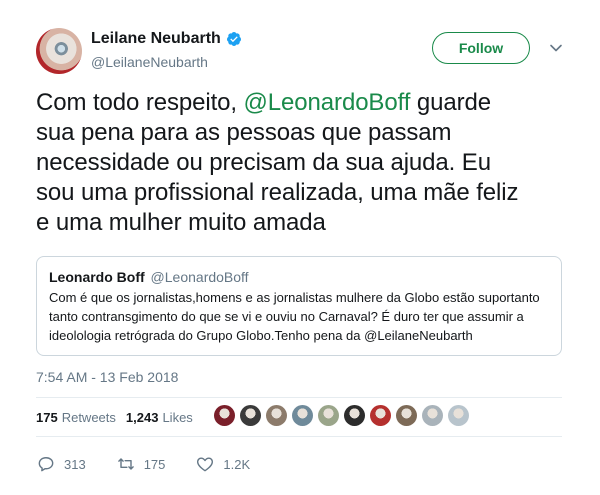  What do you see at coordinates (156, 39) in the screenshot?
I see `author-display-name: Leilane Neubarth` at bounding box center [156, 39].